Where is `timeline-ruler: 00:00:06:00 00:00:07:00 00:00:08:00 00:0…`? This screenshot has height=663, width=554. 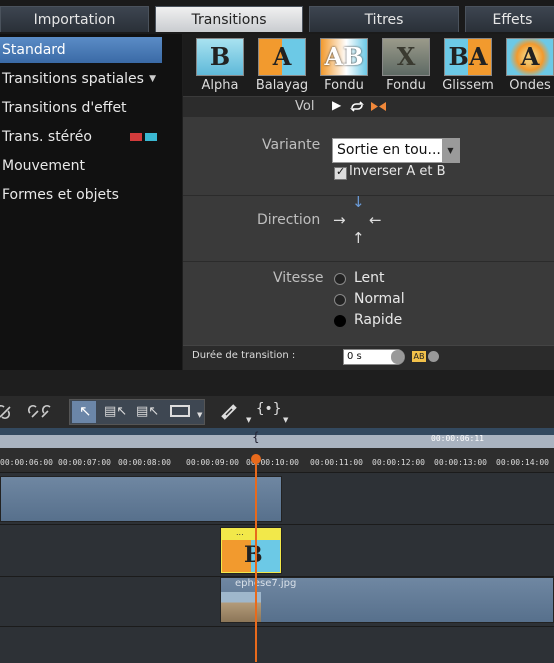
timeline-ruler: 00:00:06:00 00:00:07:00 00:00:08:00 00:0… is located at coordinates (277, 460).